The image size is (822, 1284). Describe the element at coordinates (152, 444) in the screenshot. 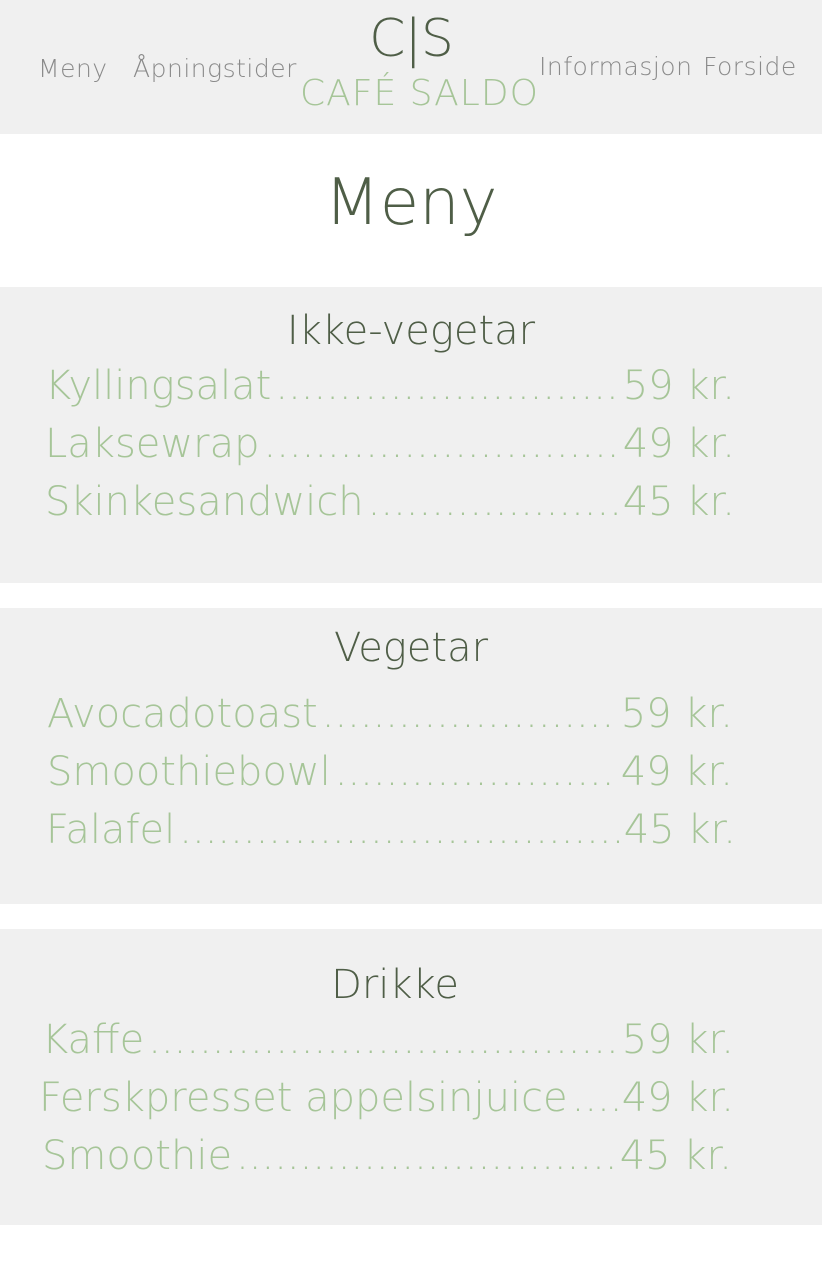

I see `menu-item-name: Laksewrap` at that location.